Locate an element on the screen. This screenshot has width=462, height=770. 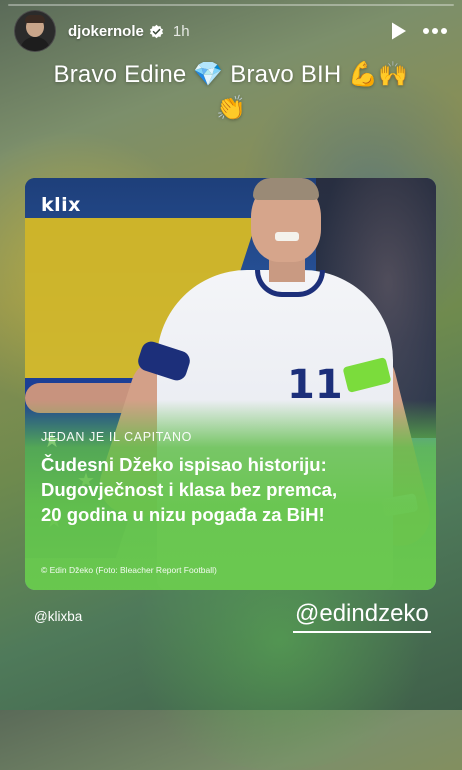
story-header: djokernole 1h is located at coordinates (232, 31).